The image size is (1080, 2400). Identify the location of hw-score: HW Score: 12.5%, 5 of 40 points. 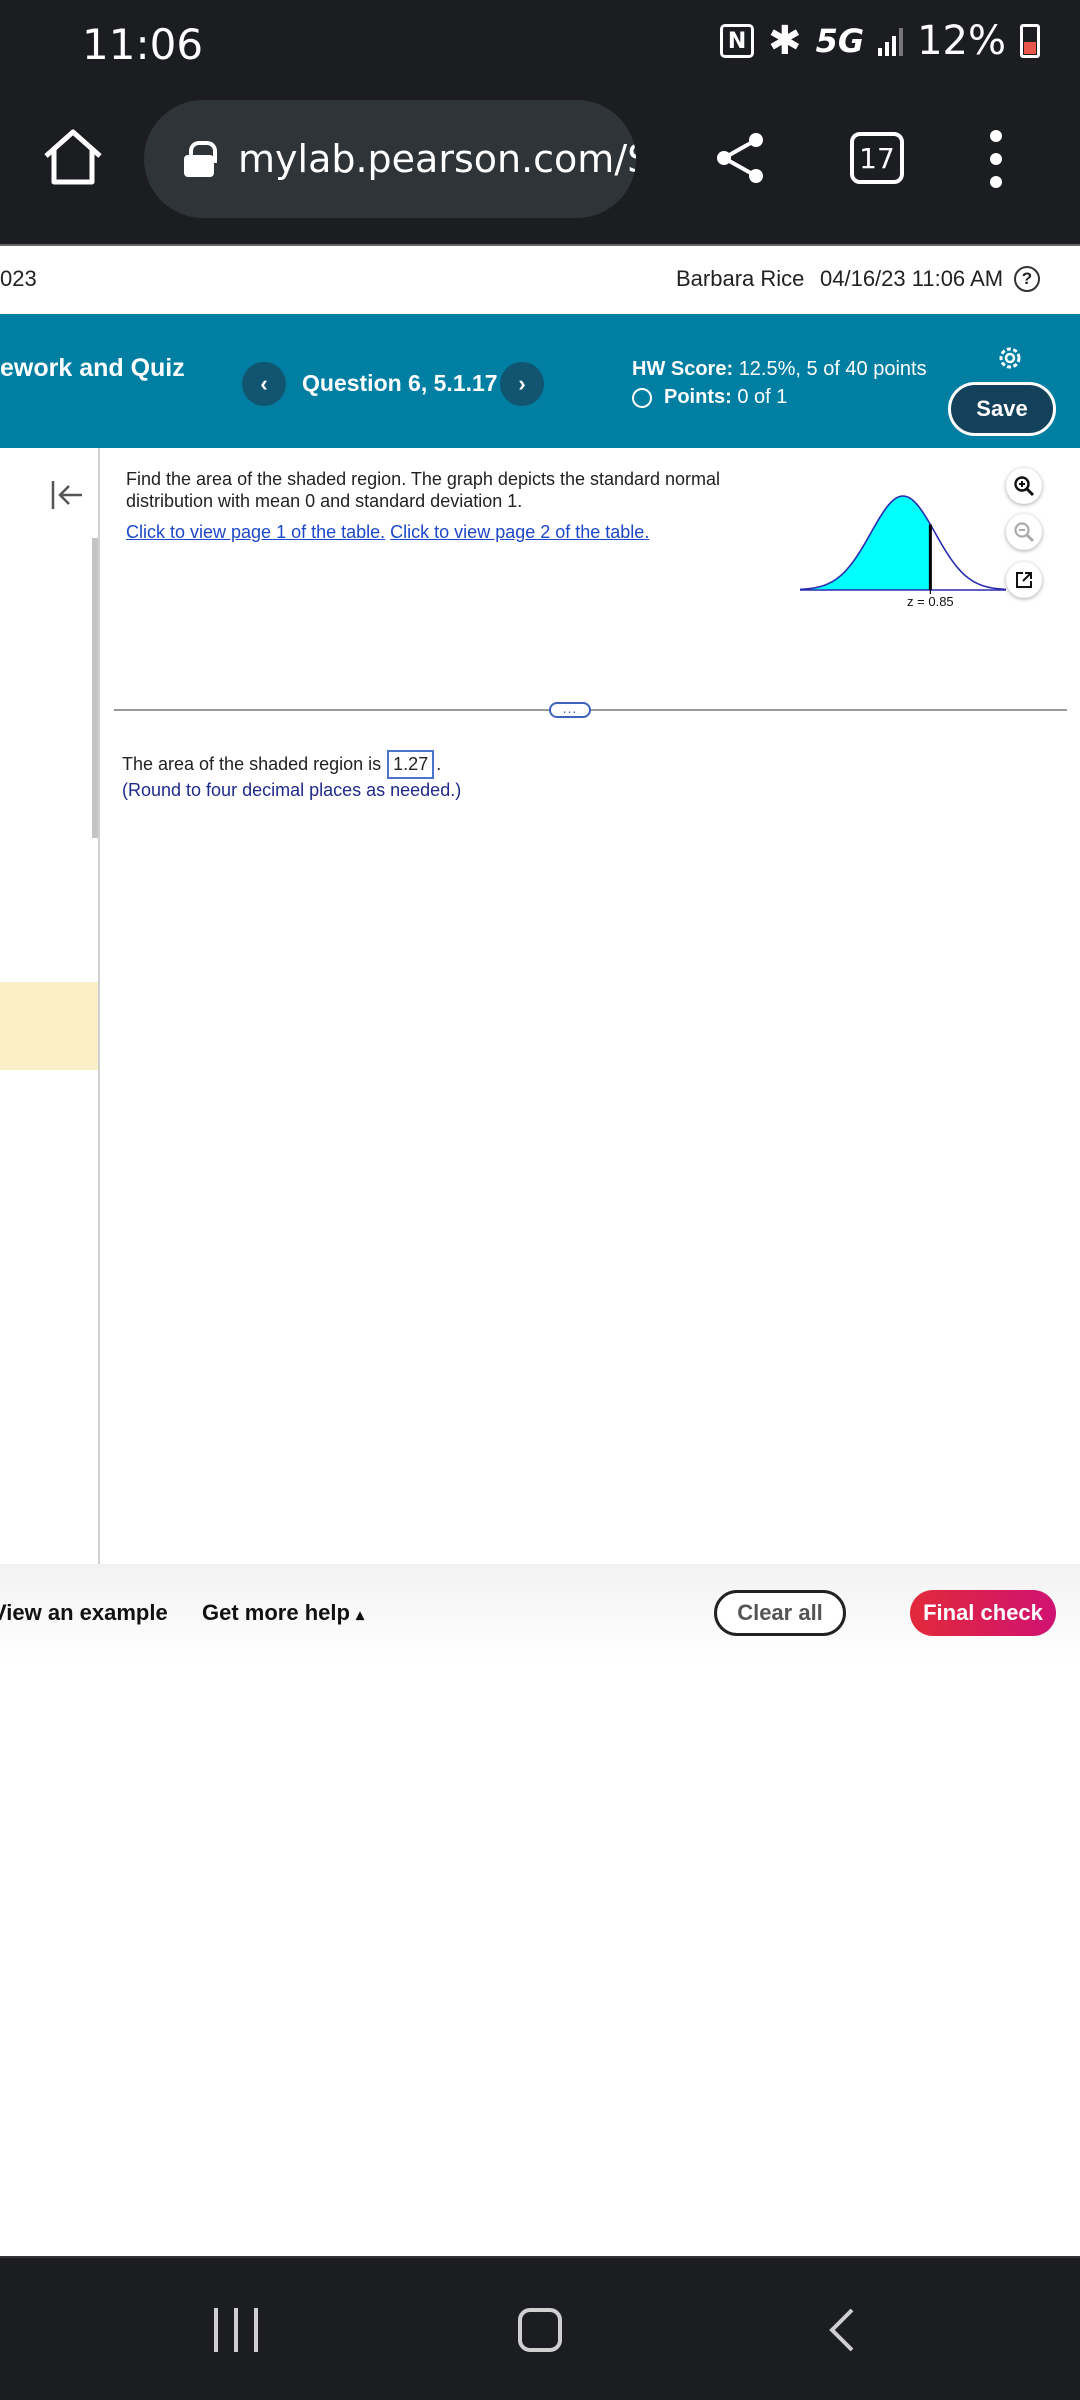
(779, 369).